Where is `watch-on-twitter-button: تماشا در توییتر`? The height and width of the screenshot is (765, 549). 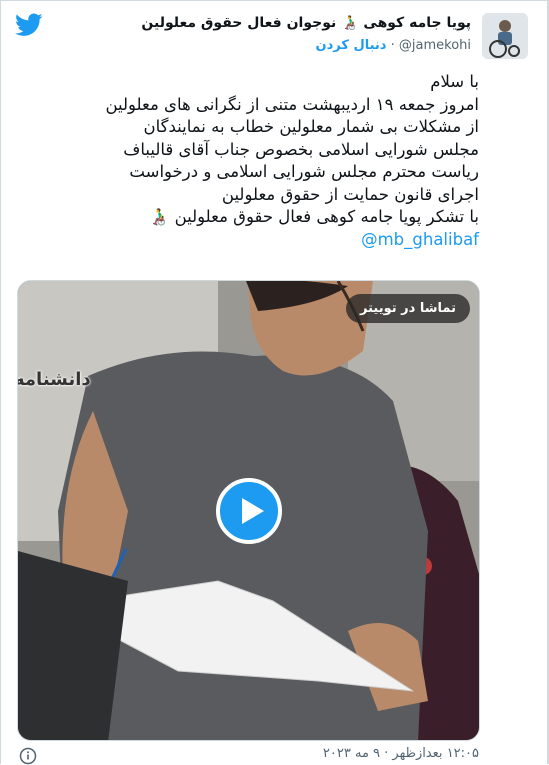 watch-on-twitter-button: تماشا در توییتر is located at coordinates (408, 308).